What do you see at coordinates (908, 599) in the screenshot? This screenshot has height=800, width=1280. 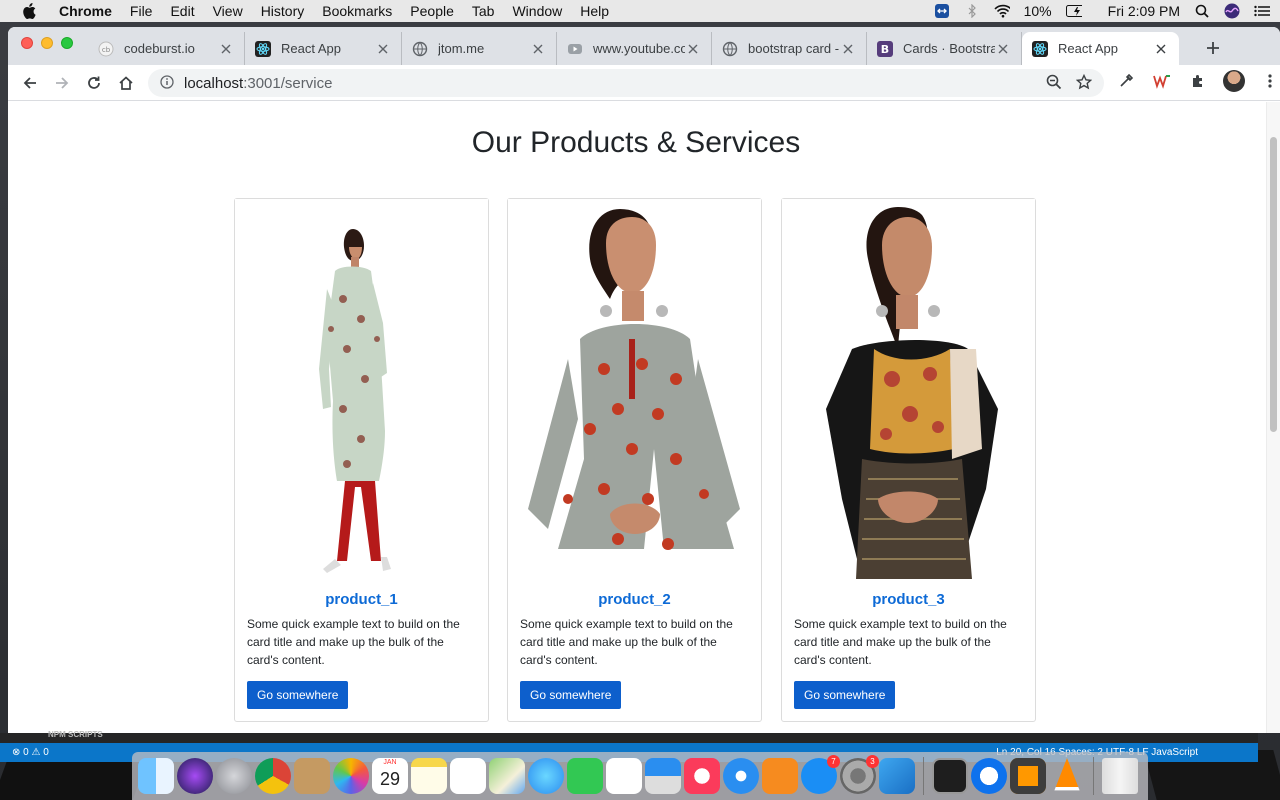 I see `card-title: product_3` at bounding box center [908, 599].